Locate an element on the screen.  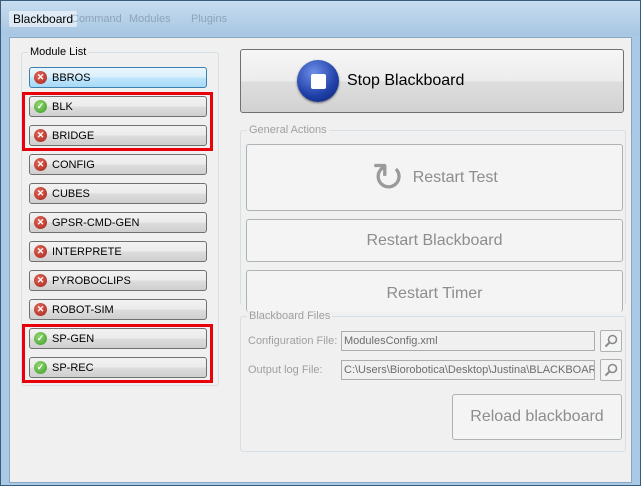
restart-blackboard-label: Restart Blackboard is located at coordinates (434, 240).